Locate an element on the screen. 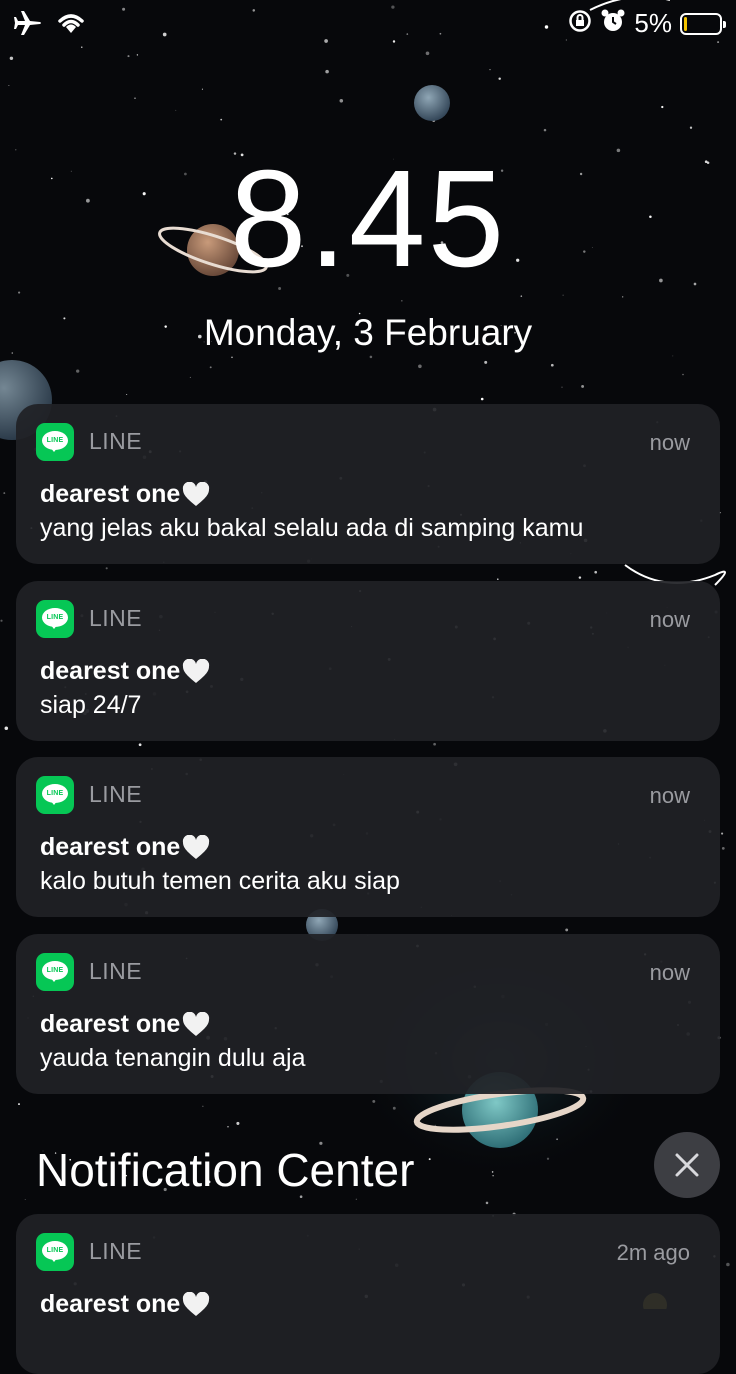 This screenshot has height=1374, width=736. wifi-icon is located at coordinates (71, 25).